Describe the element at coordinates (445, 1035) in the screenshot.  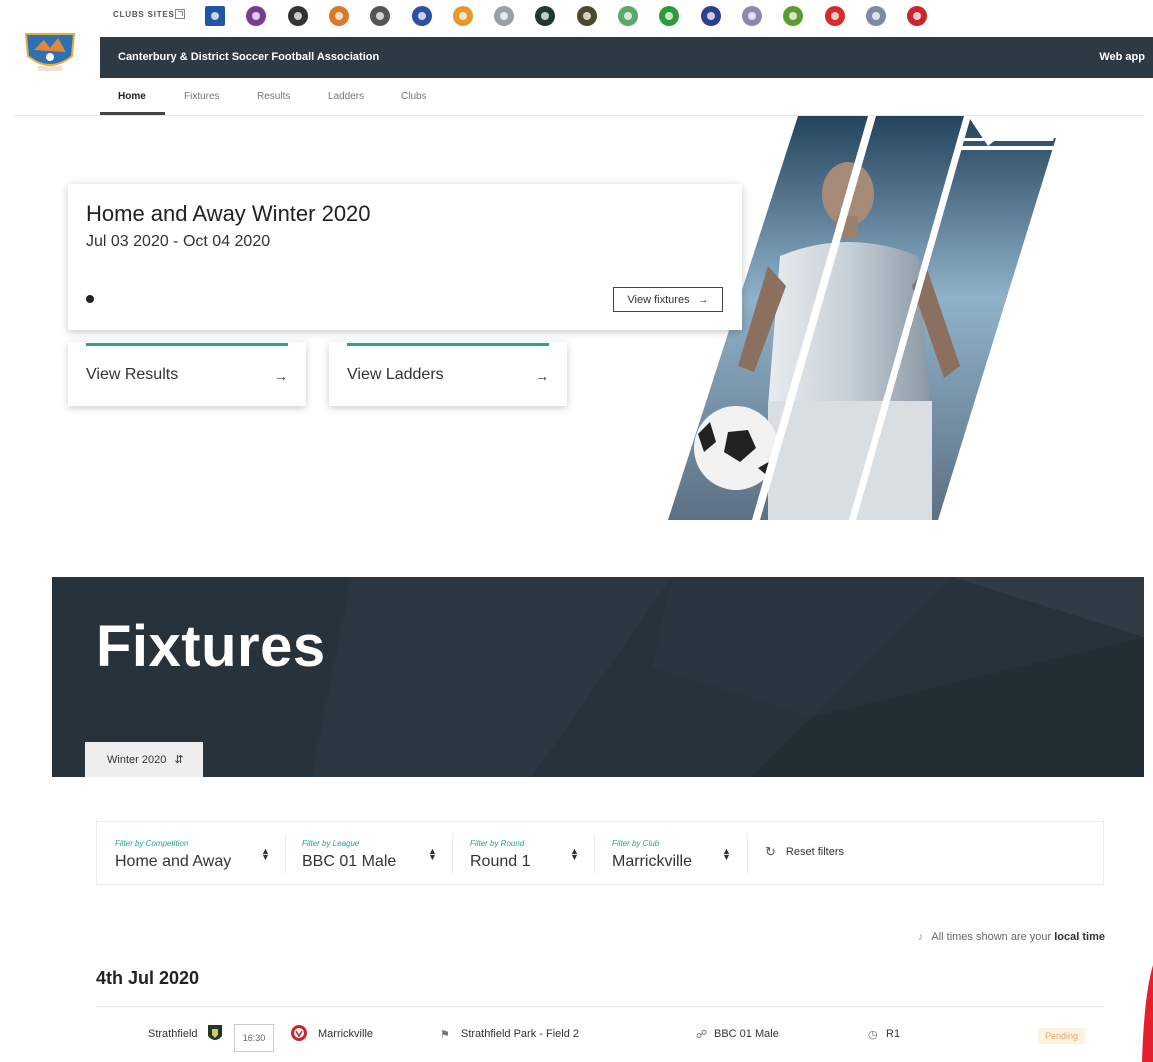
I see `venue-icon: ⚑` at that location.